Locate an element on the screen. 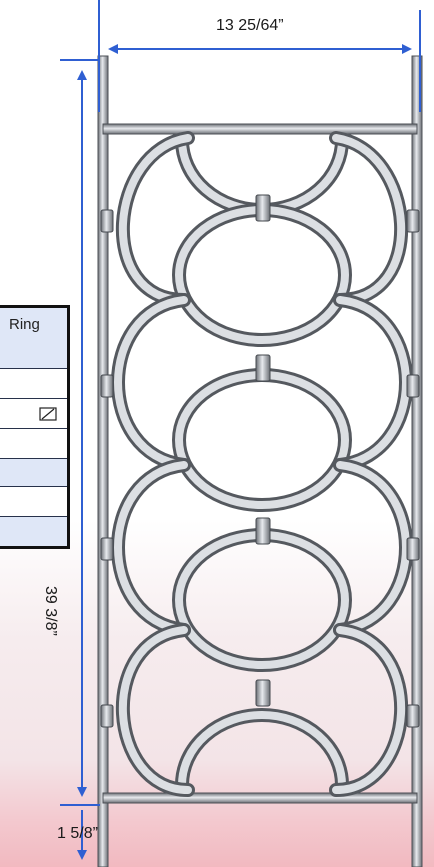 The image size is (434, 867). left-post is located at coordinates (103, 461).